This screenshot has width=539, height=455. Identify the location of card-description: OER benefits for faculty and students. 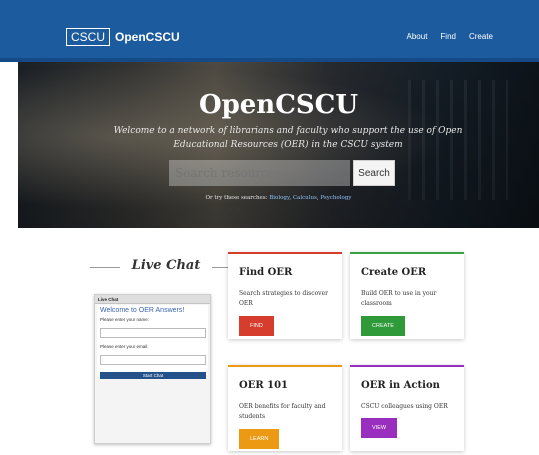
(282, 411).